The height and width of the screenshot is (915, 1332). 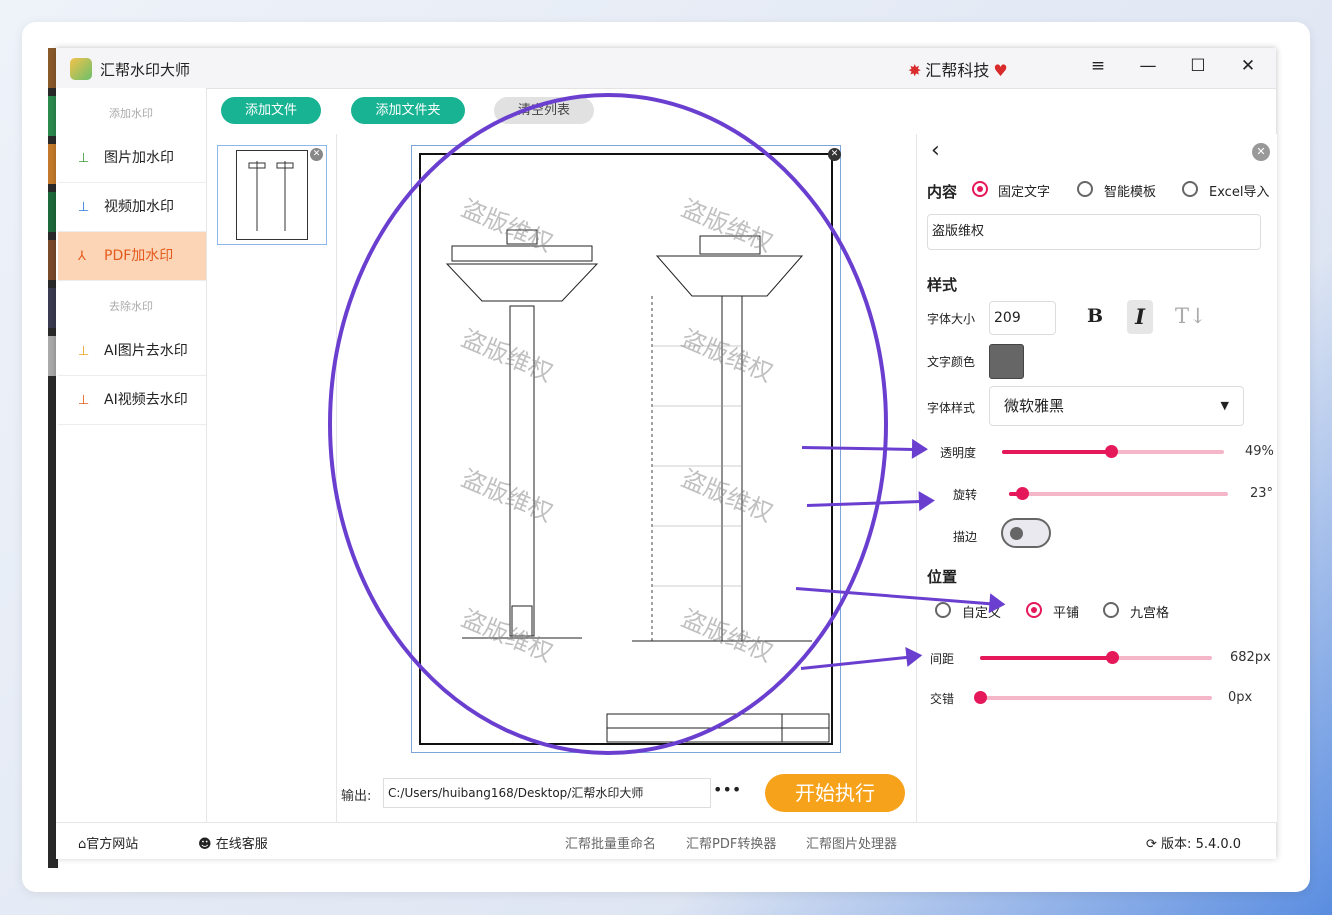 What do you see at coordinates (1026, 533) in the screenshot?
I see `stroke-toggle` at bounding box center [1026, 533].